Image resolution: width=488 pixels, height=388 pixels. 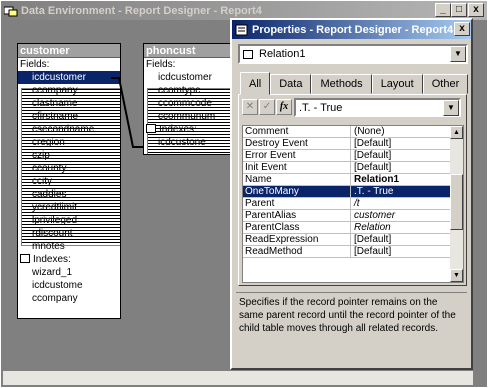 I want to click on value-editor-text: .T. - True, so click(x=369, y=108).